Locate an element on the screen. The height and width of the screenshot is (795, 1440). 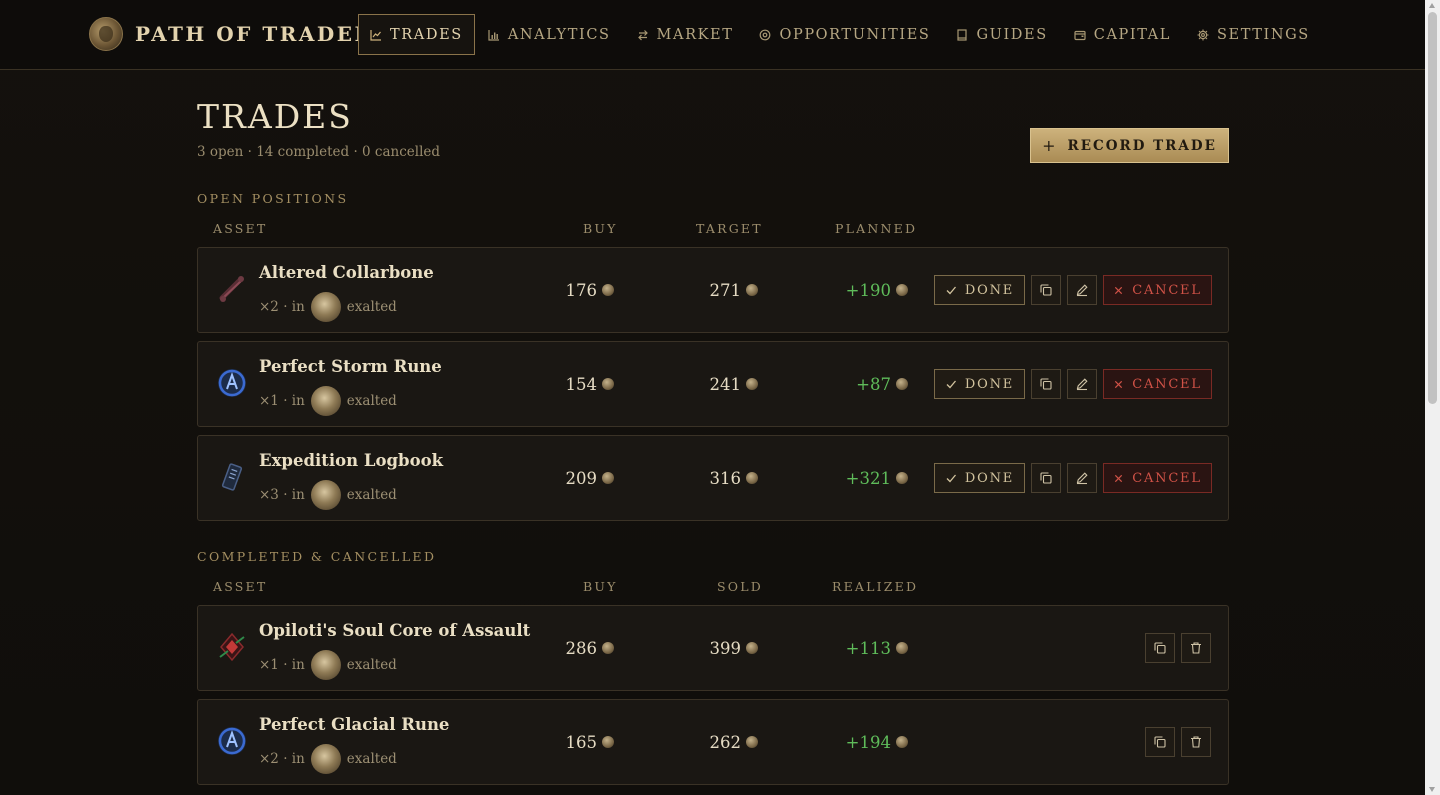
nav-item-analytics: ANALYTICS is located at coordinates (549, 34).